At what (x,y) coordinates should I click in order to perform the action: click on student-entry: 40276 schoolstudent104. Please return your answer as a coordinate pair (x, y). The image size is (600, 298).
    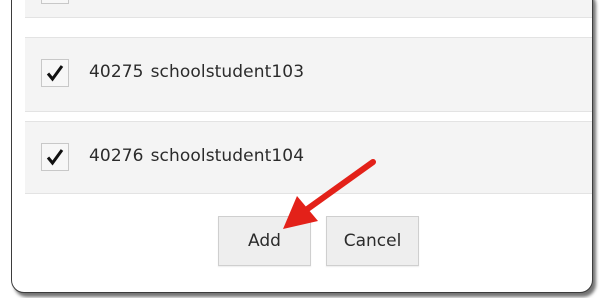
    Looking at the image, I should click on (196, 156).